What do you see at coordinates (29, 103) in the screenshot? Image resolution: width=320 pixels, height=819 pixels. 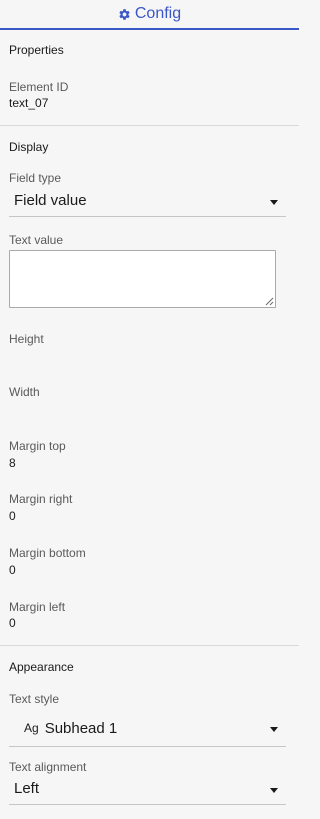 I see `element-id-value: text_07` at bounding box center [29, 103].